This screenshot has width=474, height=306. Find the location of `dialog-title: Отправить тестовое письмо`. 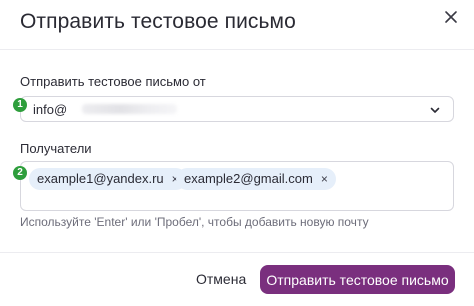

dialog-title: Отправить тестовое письмо is located at coordinates (158, 21).